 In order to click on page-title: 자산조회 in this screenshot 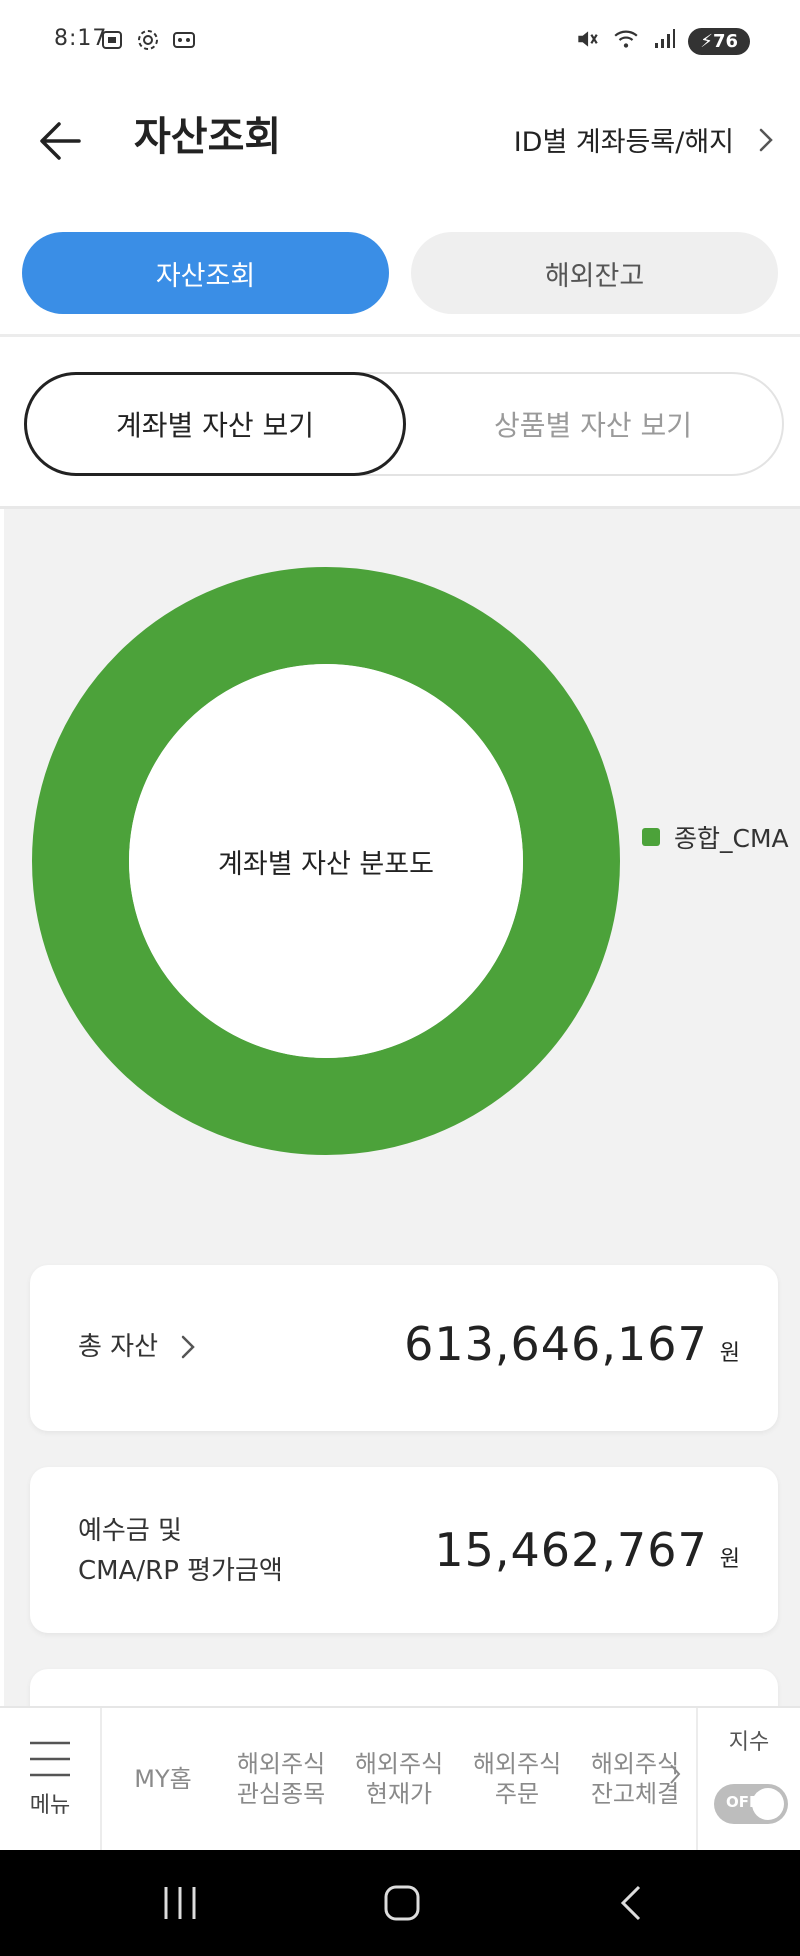, I will do `click(208, 137)`.